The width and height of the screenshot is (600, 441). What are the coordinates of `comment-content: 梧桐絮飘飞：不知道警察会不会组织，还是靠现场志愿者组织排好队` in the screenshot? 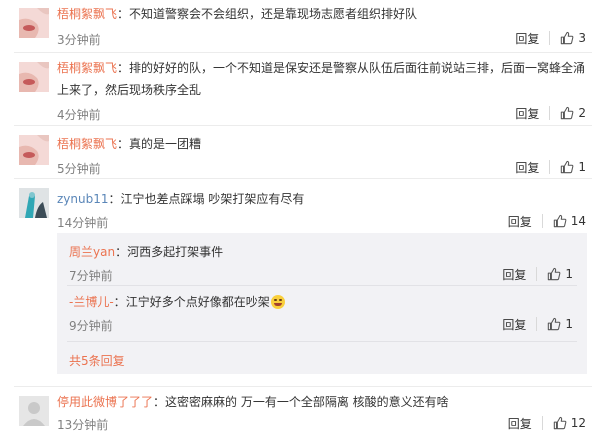 It's located at (322, 14).